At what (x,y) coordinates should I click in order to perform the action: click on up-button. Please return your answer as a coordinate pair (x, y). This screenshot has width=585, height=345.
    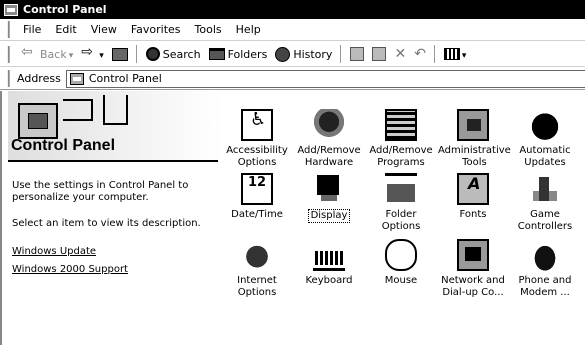
    Looking at the image, I should click on (120, 54).